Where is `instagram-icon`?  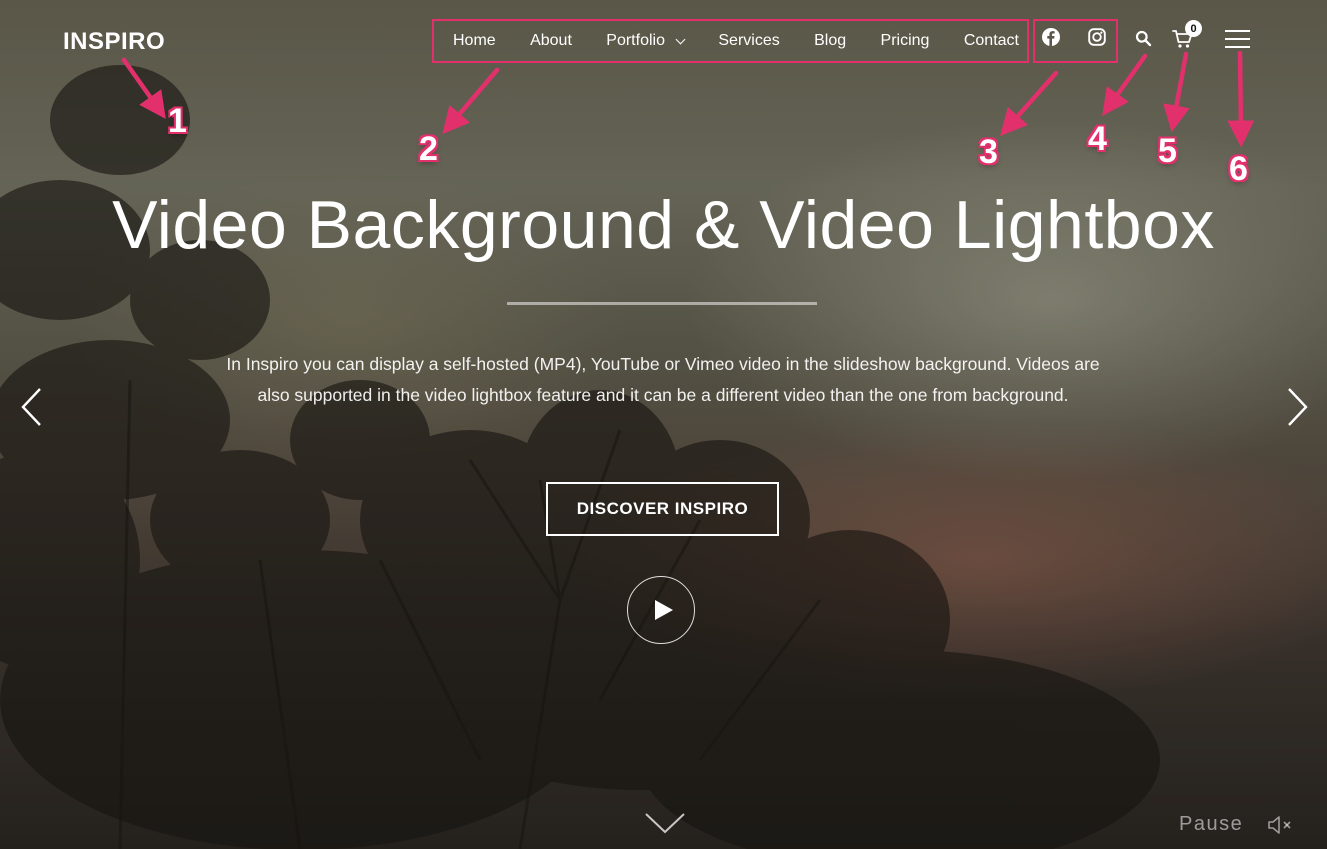 instagram-icon is located at coordinates (1097, 37).